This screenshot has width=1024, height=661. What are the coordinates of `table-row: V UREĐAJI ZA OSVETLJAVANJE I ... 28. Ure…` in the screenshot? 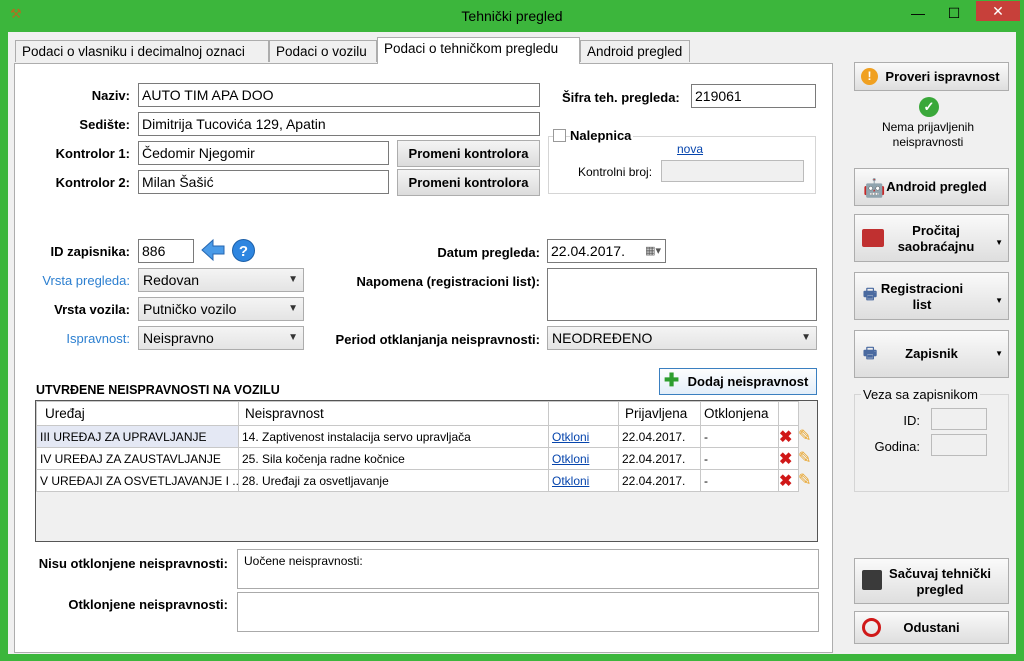 It's located at (417, 480).